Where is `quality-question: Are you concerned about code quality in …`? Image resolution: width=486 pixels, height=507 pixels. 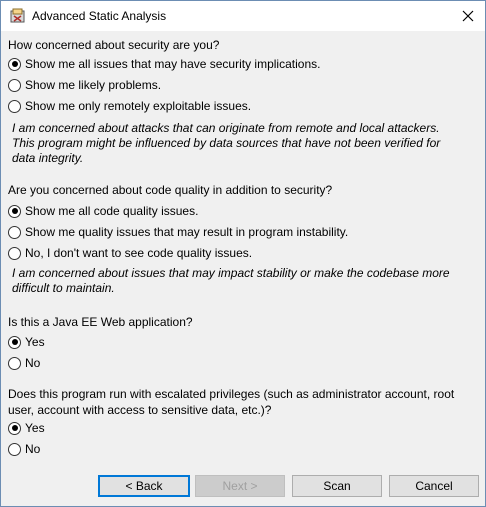 quality-question: Are you concerned about code quality in … is located at coordinates (170, 190).